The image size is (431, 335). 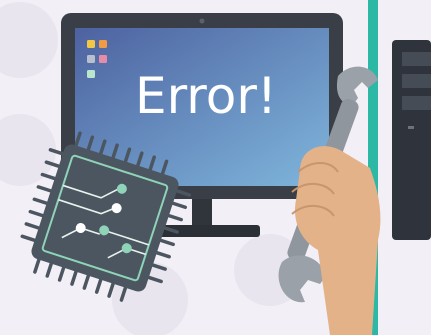 What do you see at coordinates (399, 167) in the screenshot?
I see `server-tower-icon` at bounding box center [399, 167].